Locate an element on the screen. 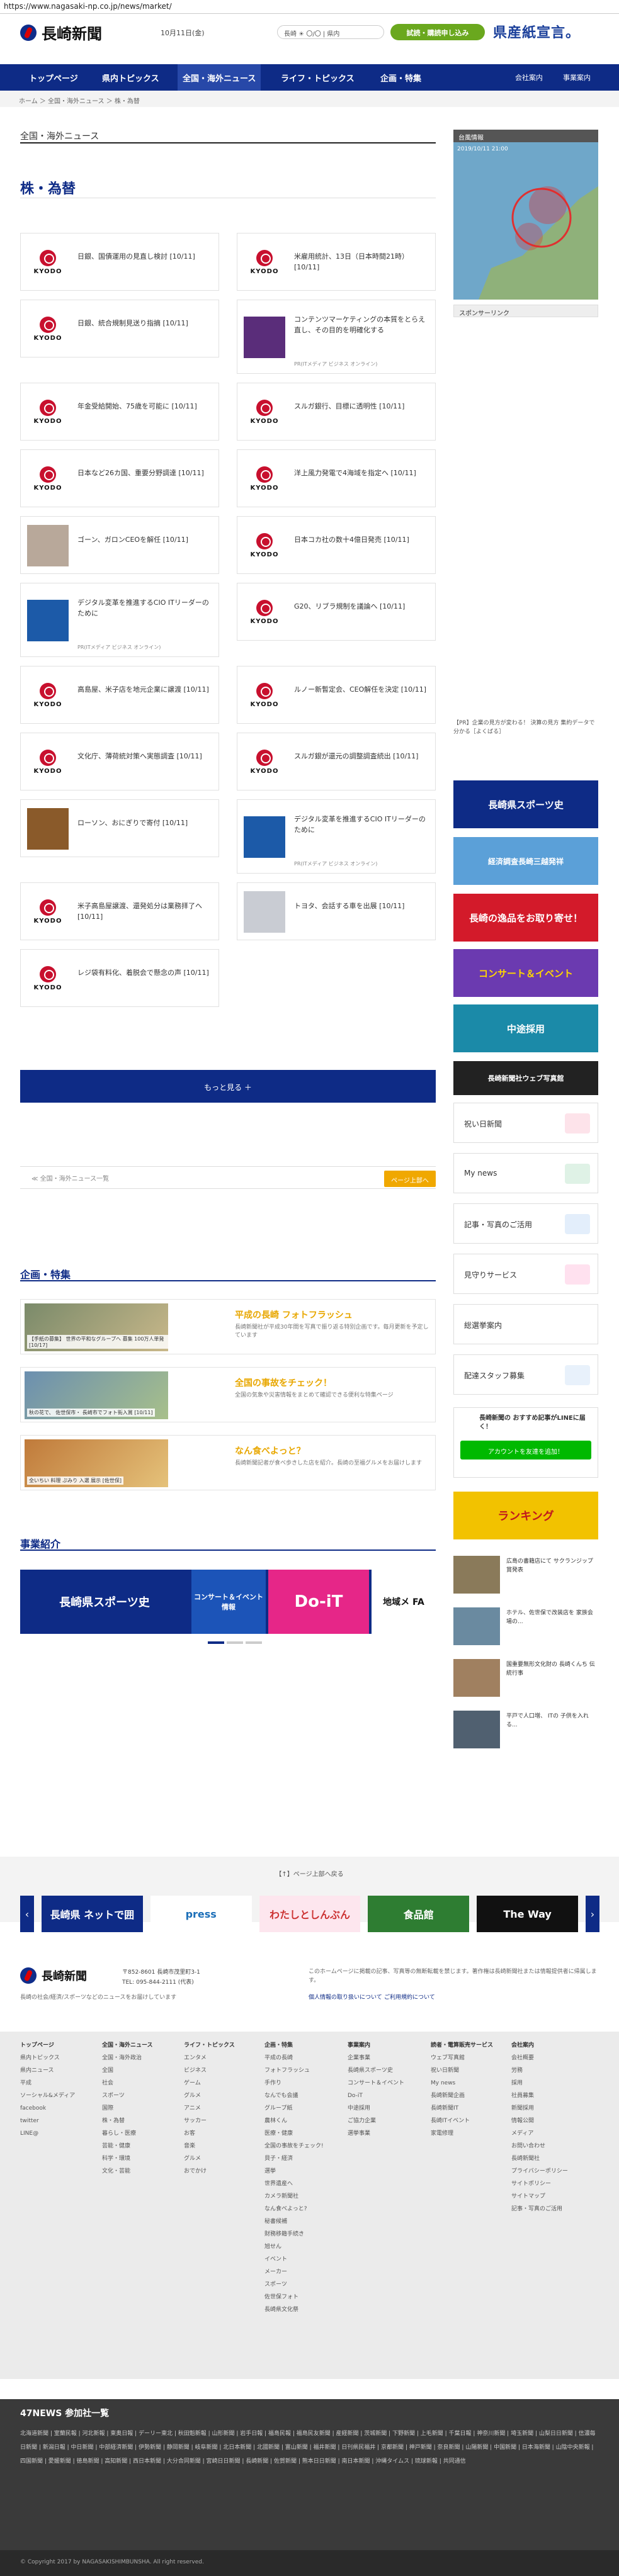 Image resolution: width=619 pixels, height=2576 pixels. footer-link: プライバシーポリシー is located at coordinates (546, 2171).